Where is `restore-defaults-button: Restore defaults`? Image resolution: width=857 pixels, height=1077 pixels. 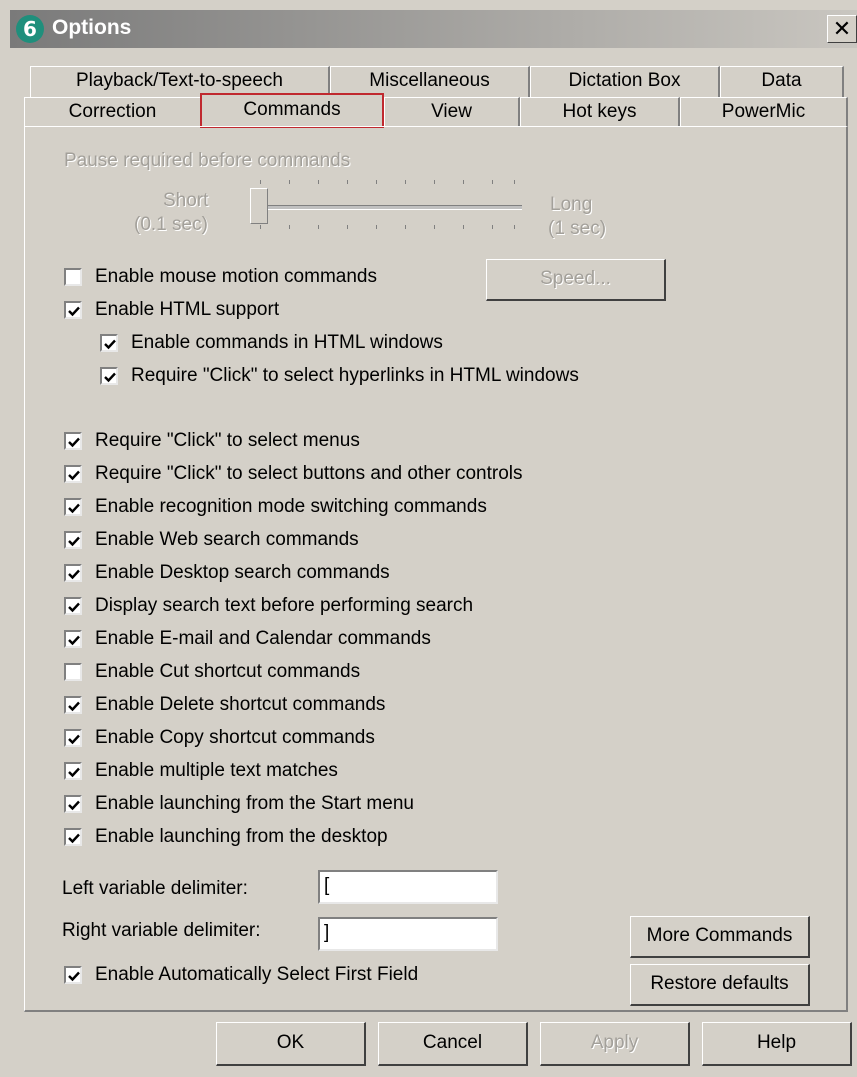
restore-defaults-button: Restore defaults is located at coordinates (720, 985).